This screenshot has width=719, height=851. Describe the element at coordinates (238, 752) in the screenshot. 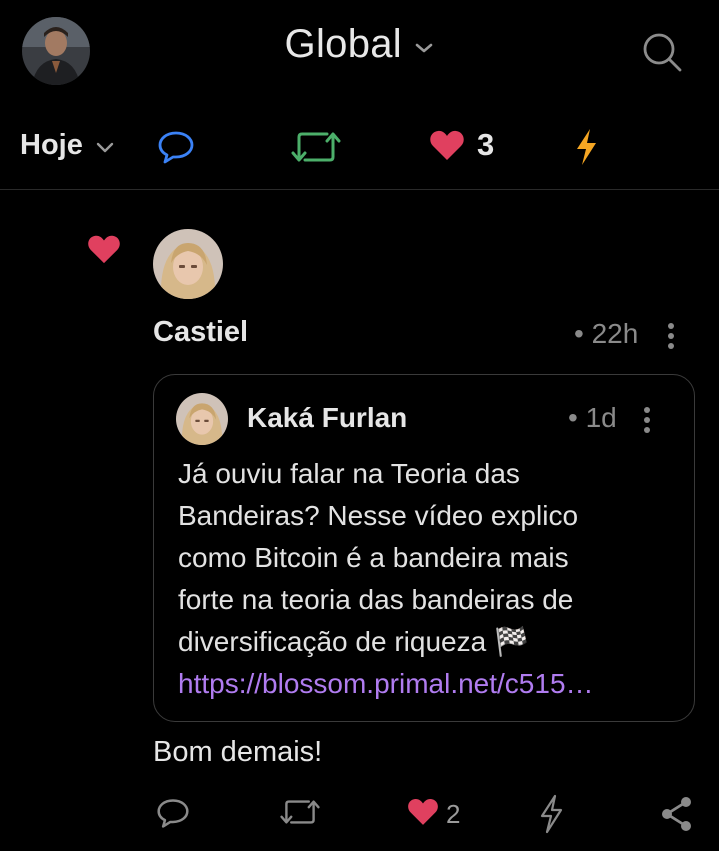

I see `post-content: Bom demais!` at that location.